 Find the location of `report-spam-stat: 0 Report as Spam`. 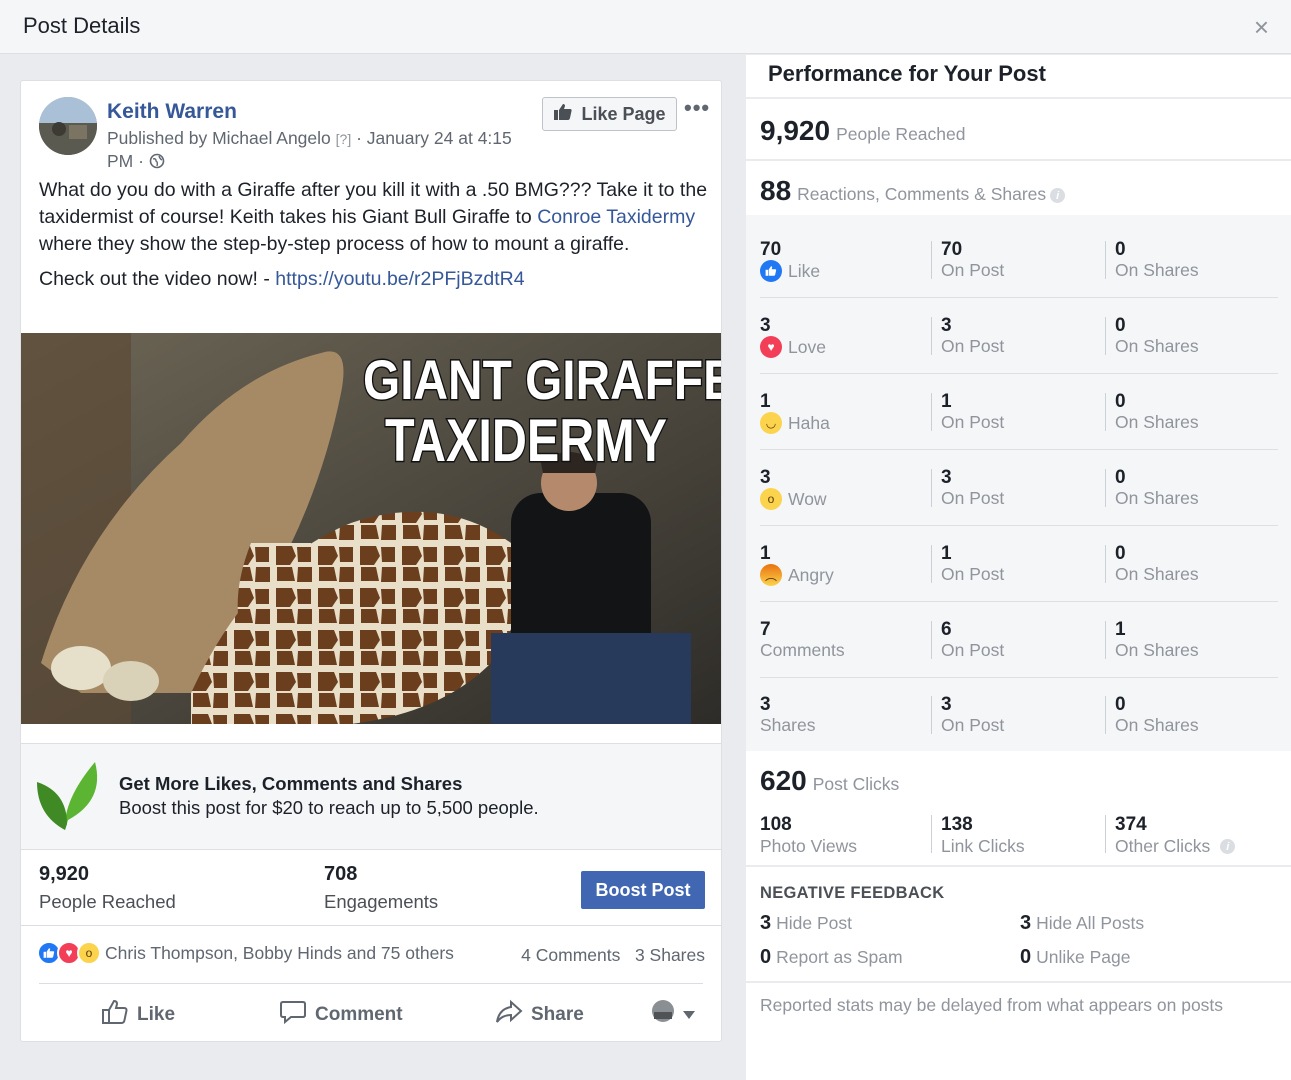

report-spam-stat: 0 Report as Spam is located at coordinates (831, 957).